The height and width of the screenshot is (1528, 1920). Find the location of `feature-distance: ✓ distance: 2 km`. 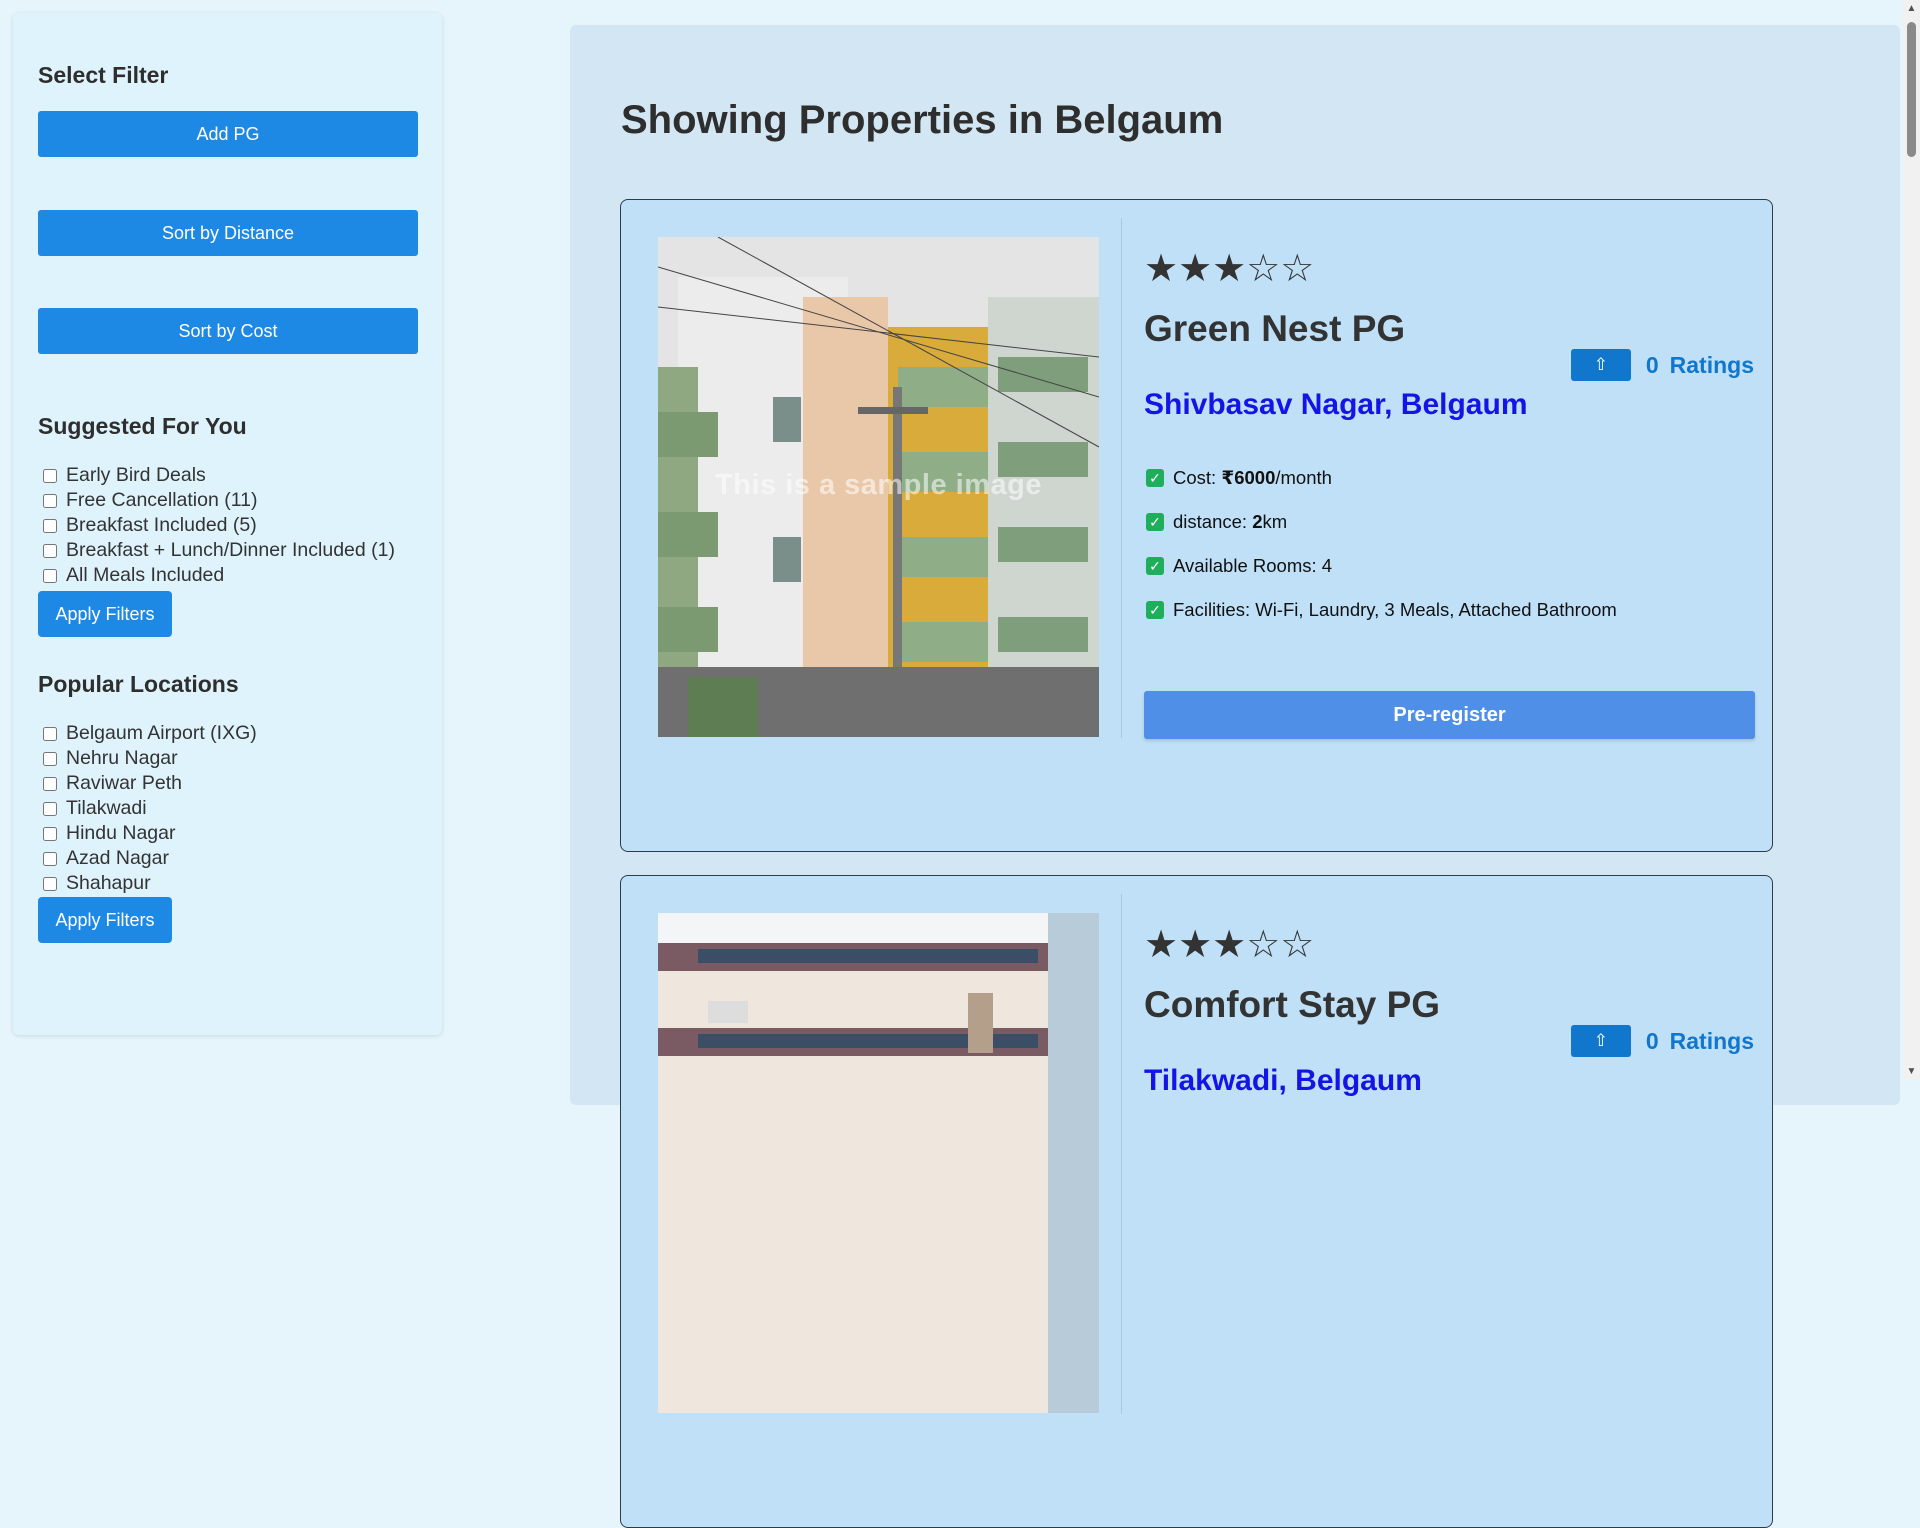

feature-distance: ✓ distance: 2 km is located at coordinates (1381, 522).